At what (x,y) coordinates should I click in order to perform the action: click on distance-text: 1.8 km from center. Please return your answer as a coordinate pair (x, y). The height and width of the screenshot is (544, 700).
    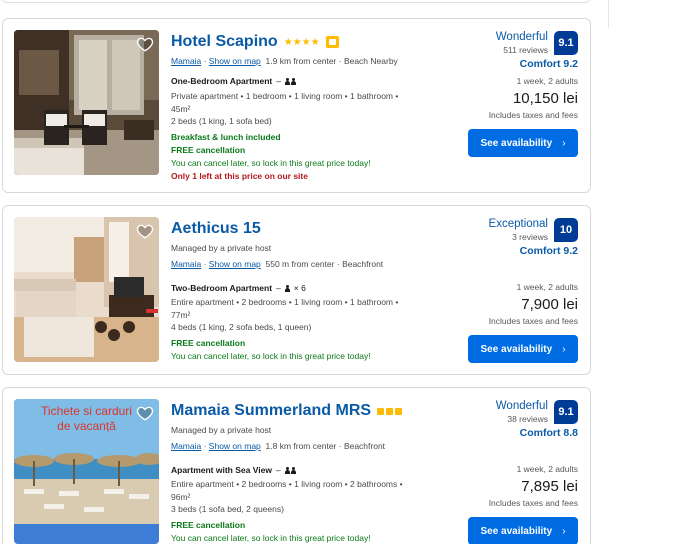
    Looking at the image, I should click on (301, 446).